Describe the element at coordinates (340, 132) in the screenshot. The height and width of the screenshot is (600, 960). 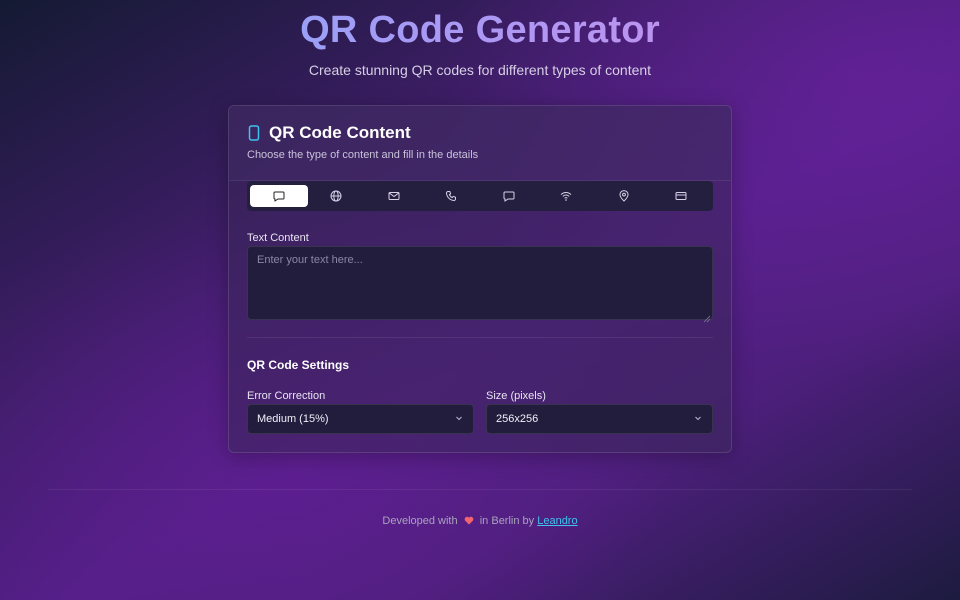
I see `card-title: QR Code Content` at that location.